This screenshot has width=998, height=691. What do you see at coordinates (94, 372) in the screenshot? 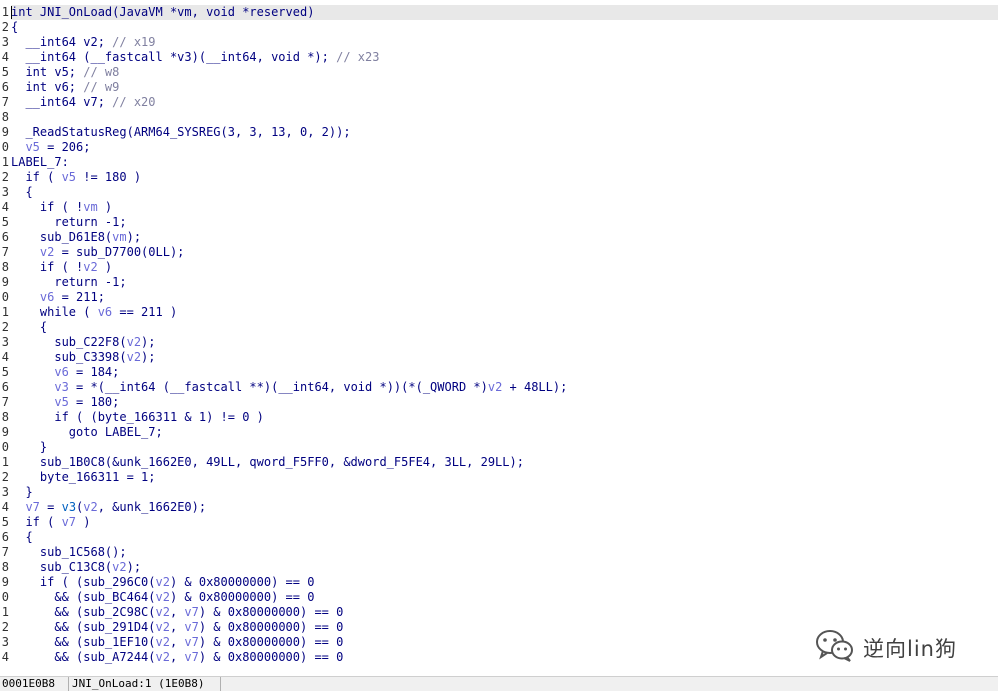
I see `code-token: = 184;` at bounding box center [94, 372].